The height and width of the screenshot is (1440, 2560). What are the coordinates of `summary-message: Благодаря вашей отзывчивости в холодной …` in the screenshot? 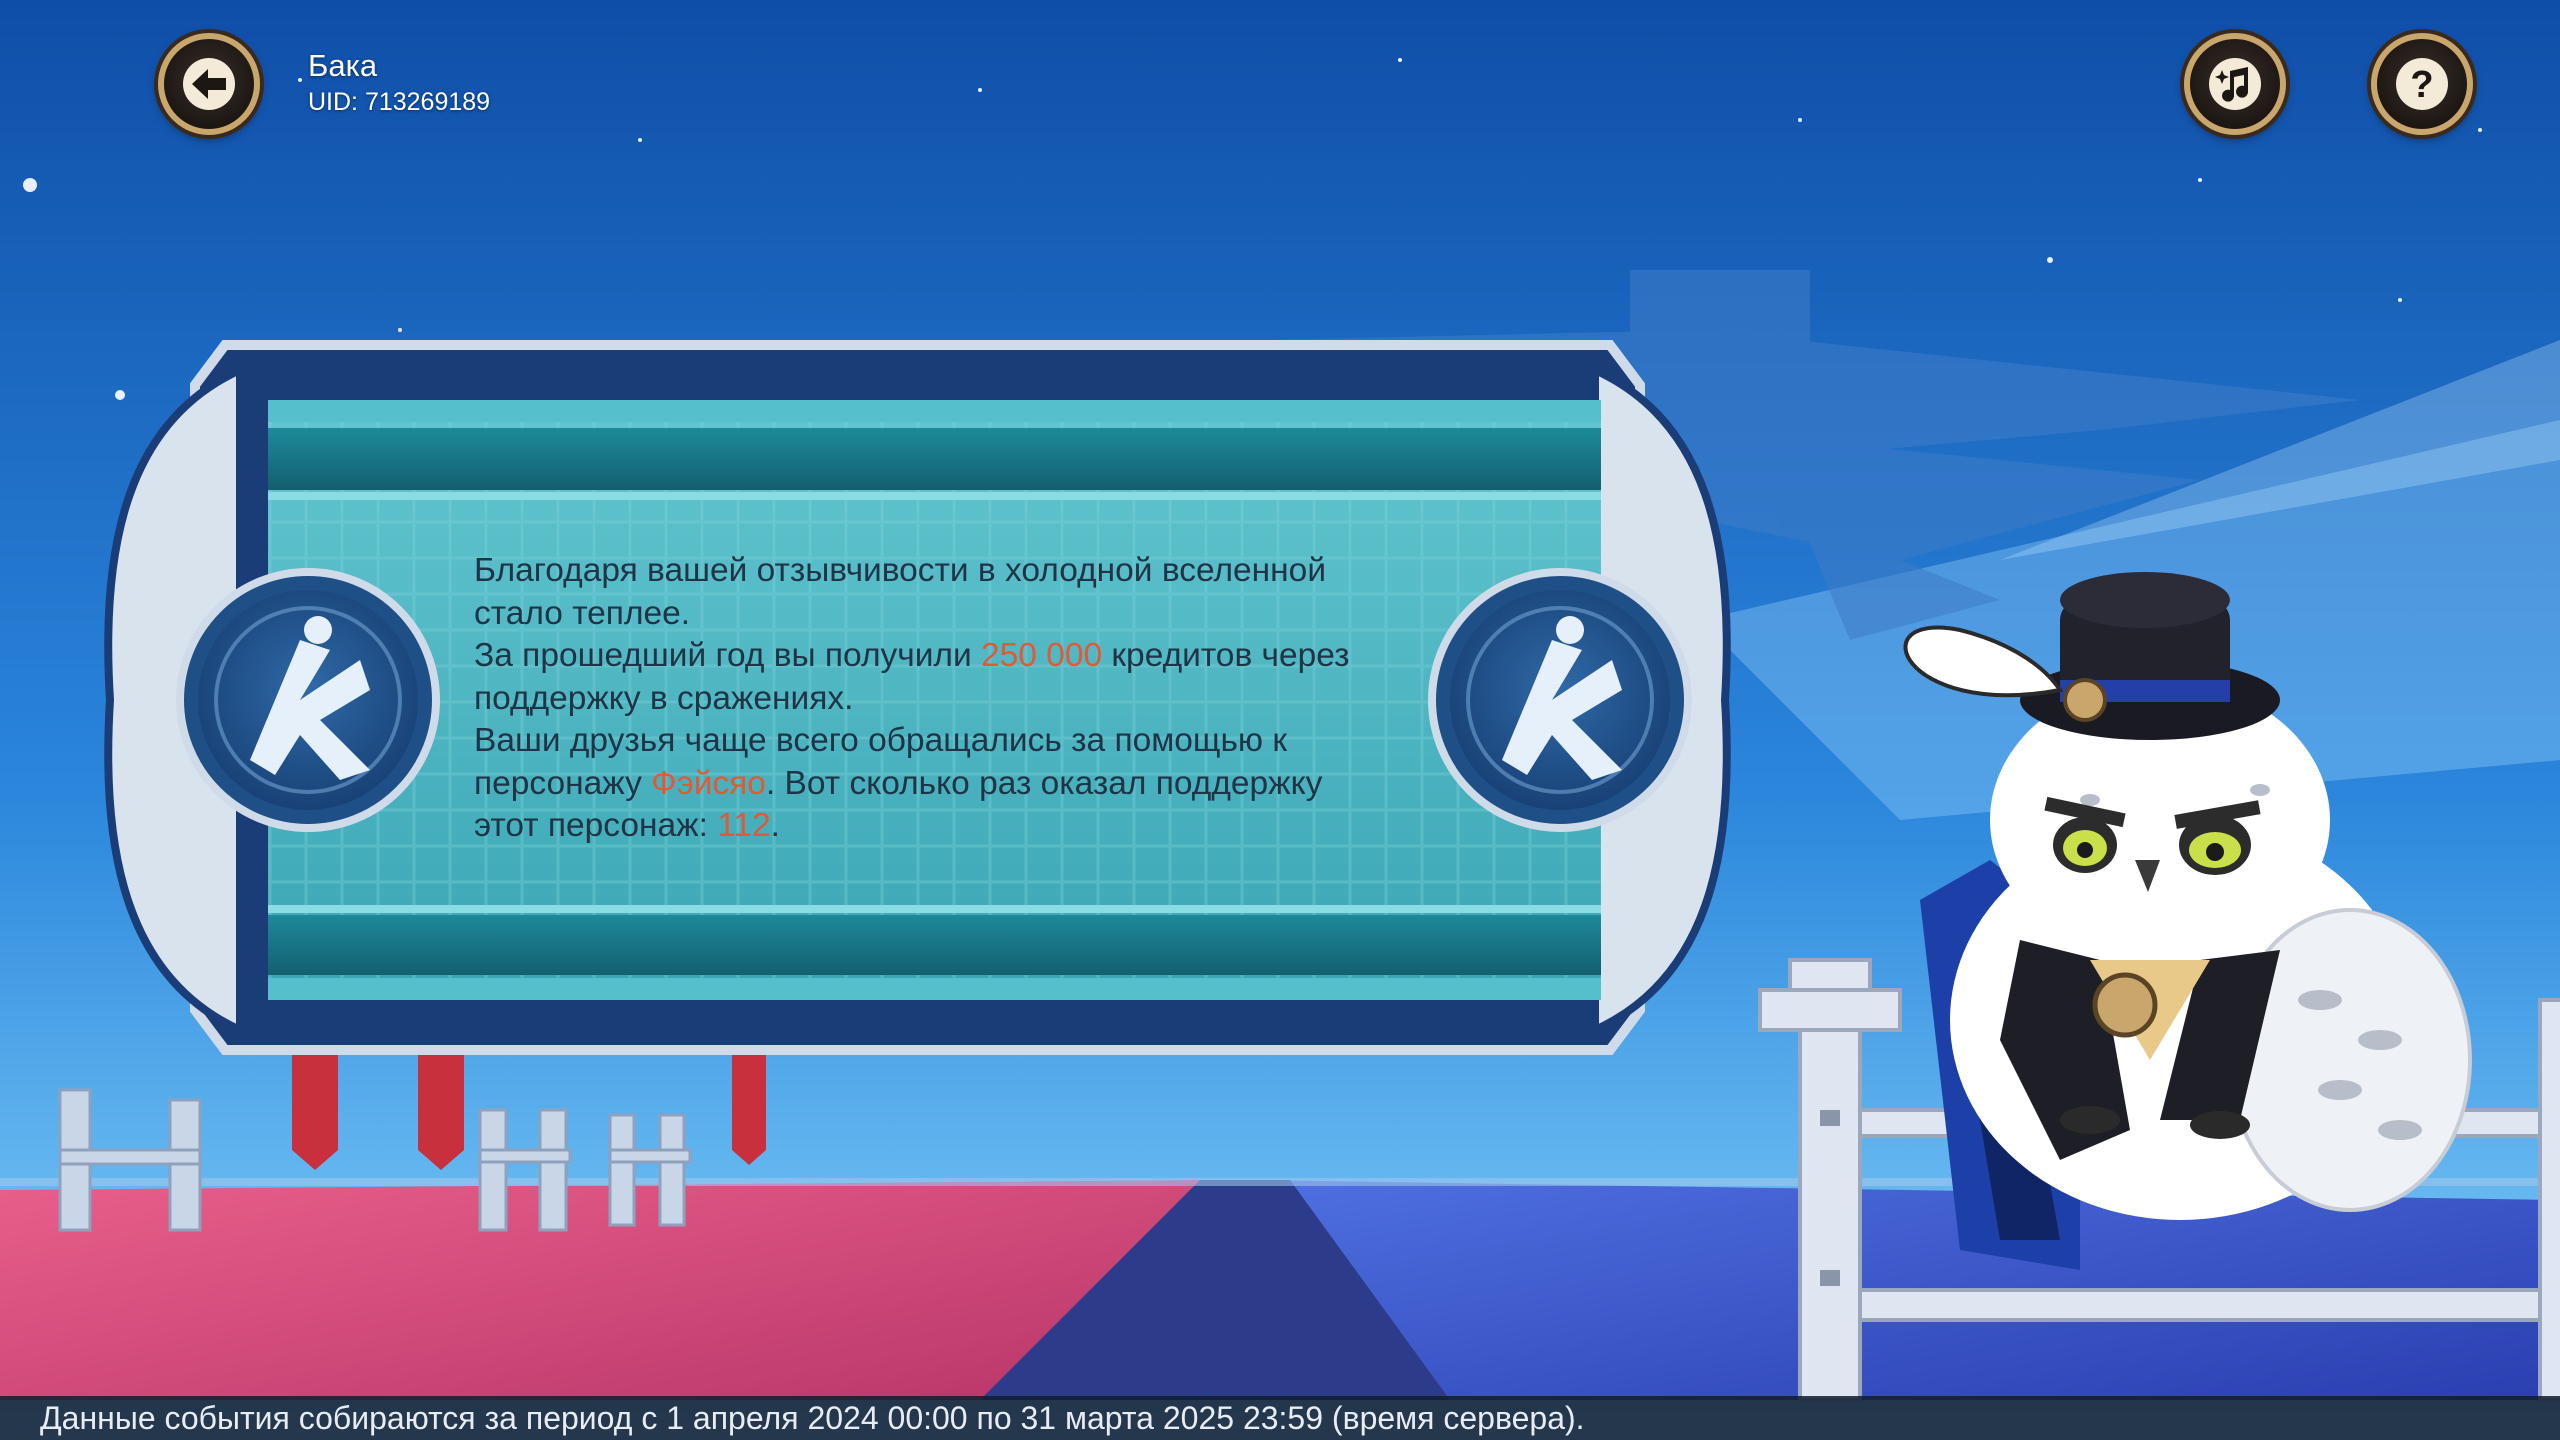 It's located at (949, 699).